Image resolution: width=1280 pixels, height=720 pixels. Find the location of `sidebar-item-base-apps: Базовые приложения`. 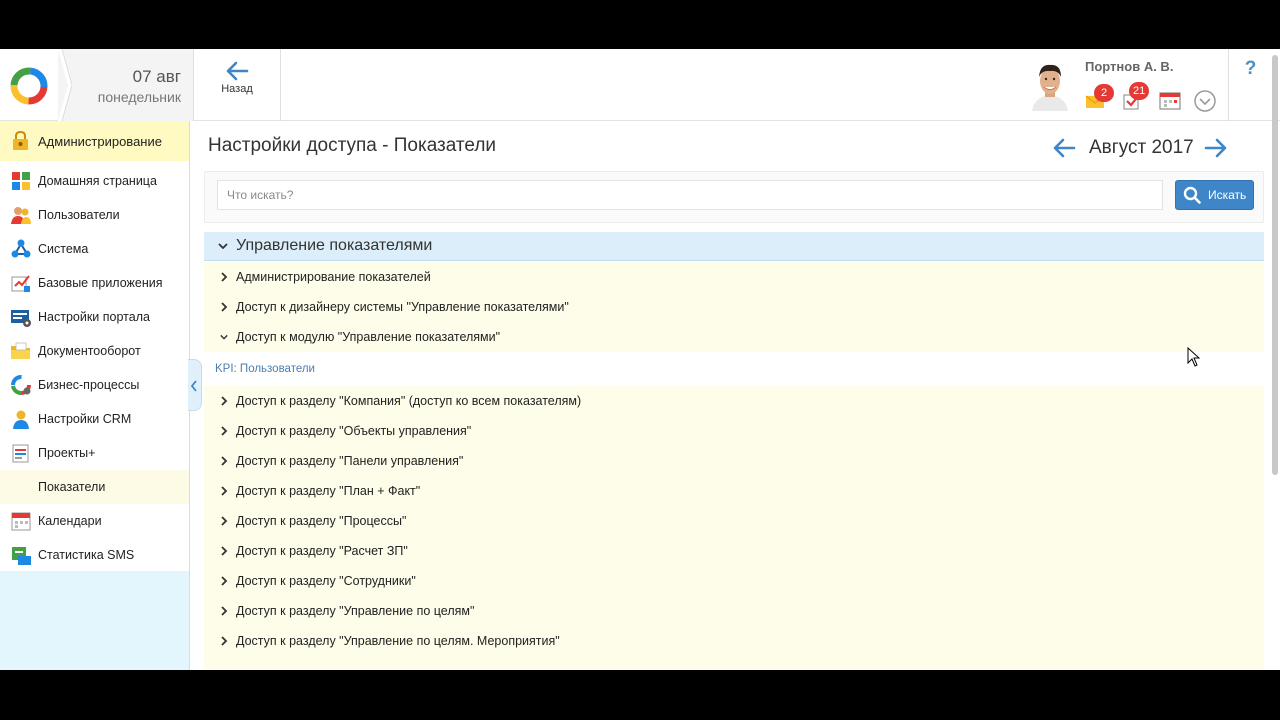

sidebar-item-base-apps: Базовые приложения is located at coordinates (94, 283).